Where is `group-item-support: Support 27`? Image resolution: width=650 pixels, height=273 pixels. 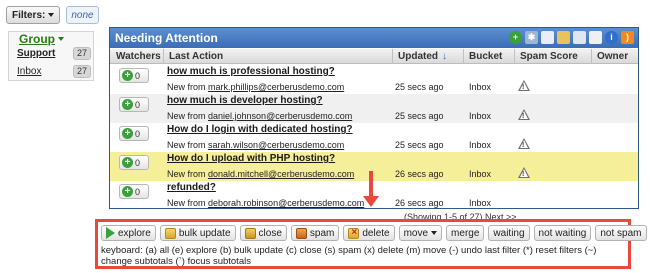
group-item-support: Support 27 is located at coordinates (54, 53).